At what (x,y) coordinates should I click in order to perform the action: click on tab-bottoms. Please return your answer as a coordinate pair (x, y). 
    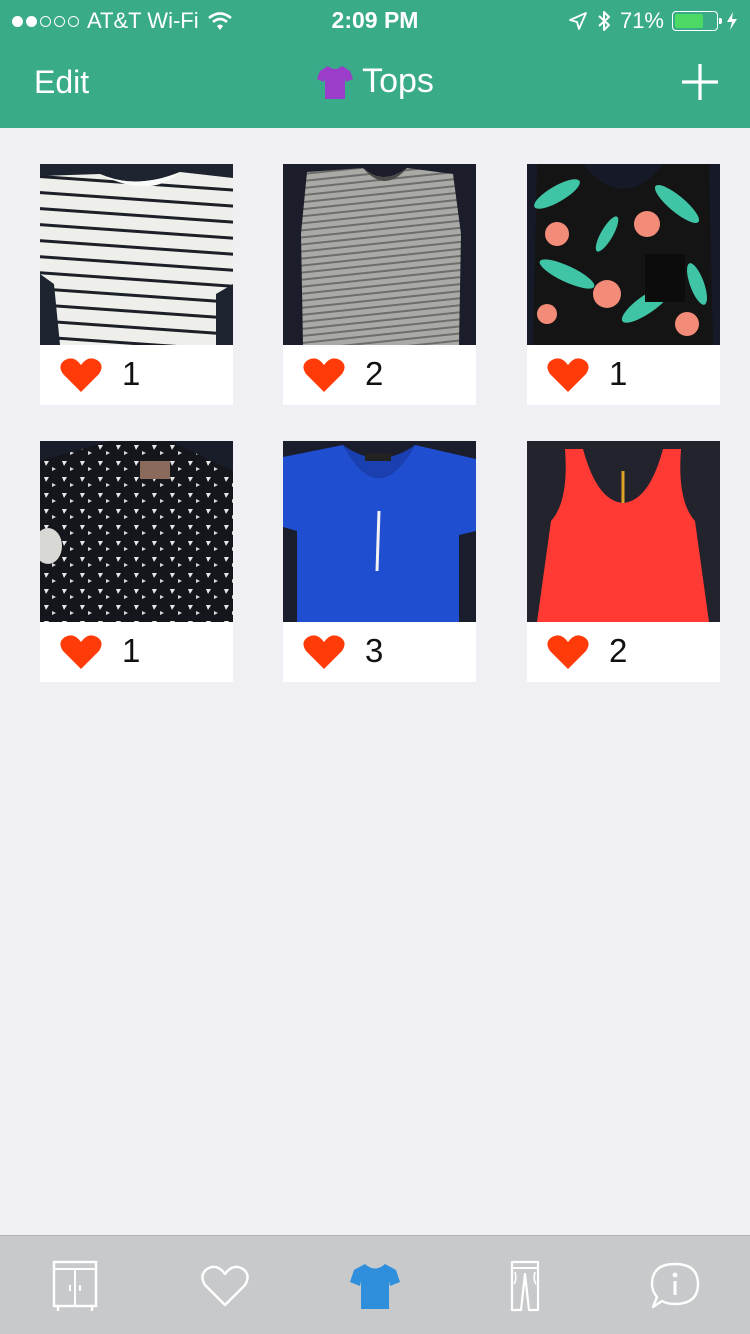
    Looking at the image, I should click on (525, 1285).